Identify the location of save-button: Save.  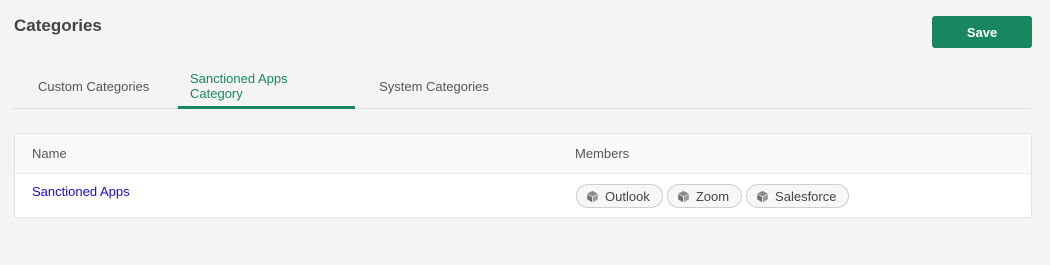
(982, 32).